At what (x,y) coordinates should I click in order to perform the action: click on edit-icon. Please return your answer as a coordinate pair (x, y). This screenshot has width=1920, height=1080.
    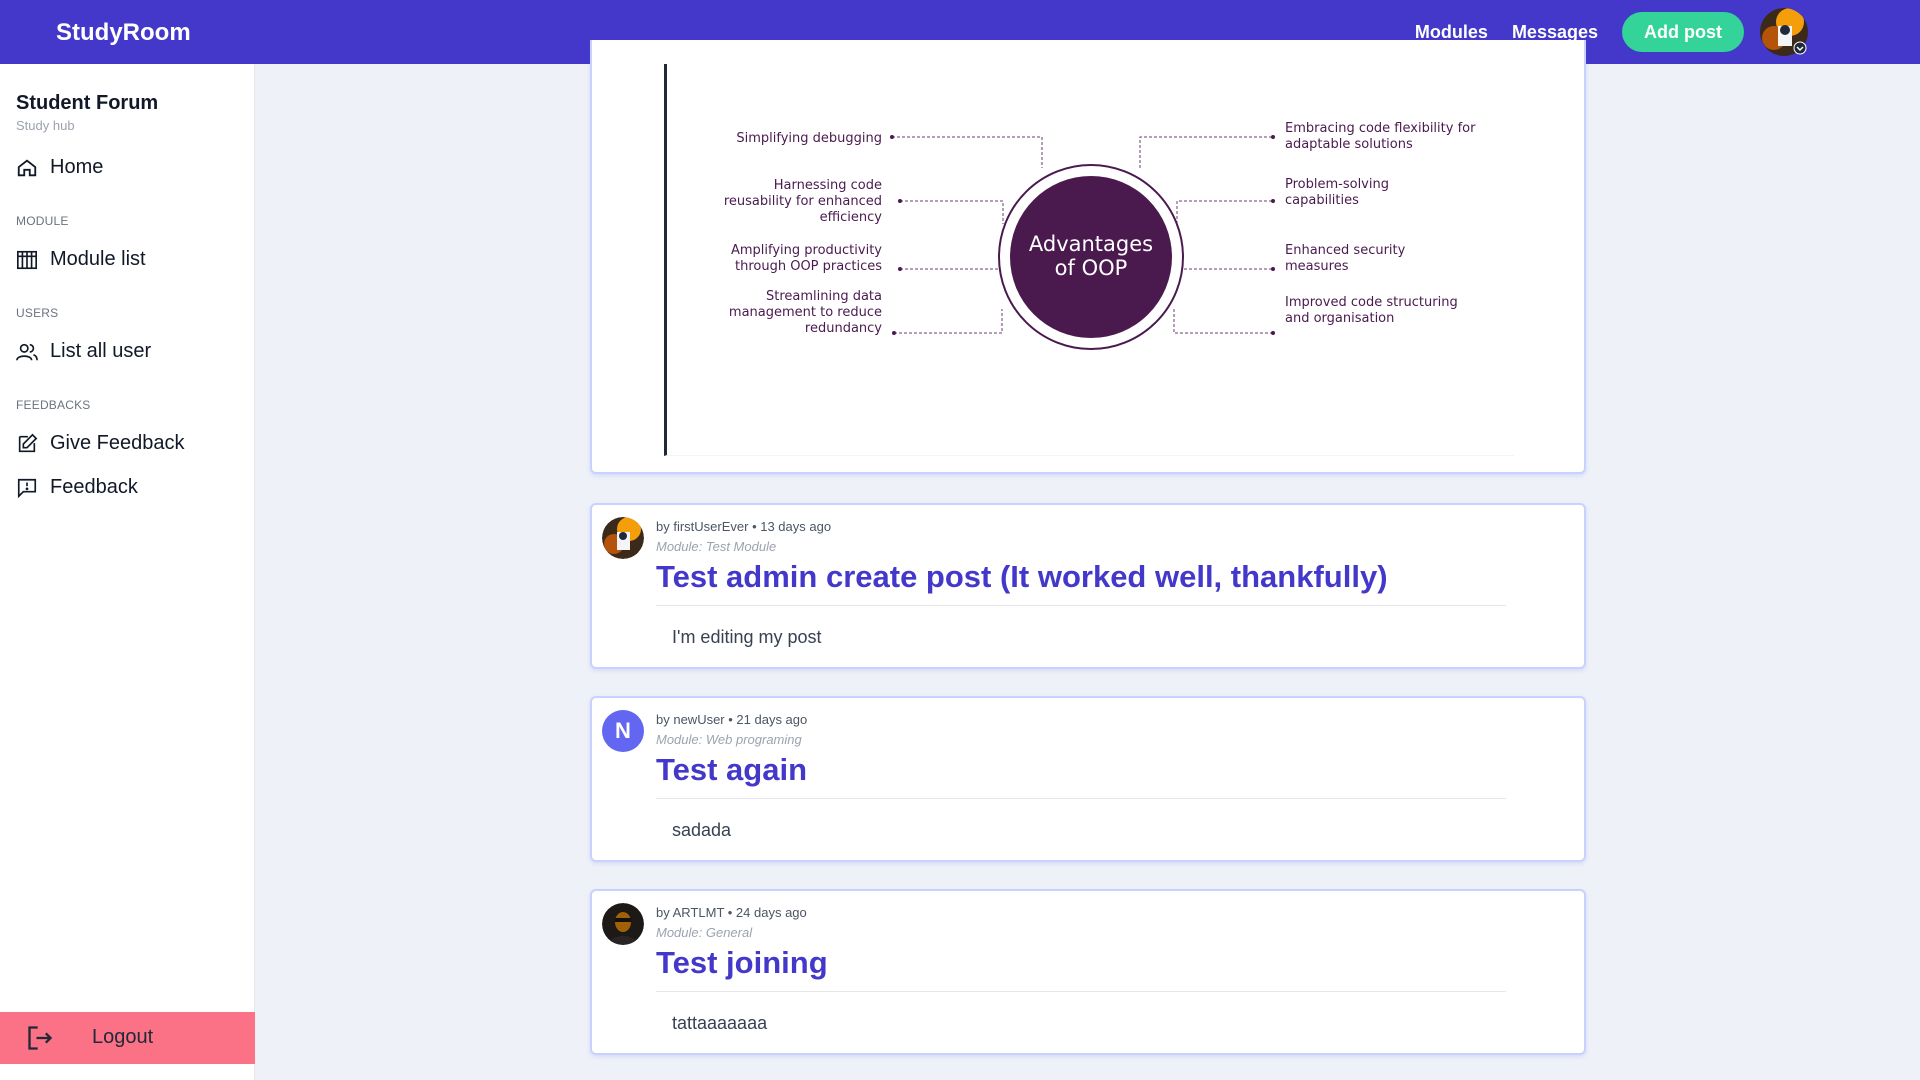
    Looking at the image, I should click on (28, 442).